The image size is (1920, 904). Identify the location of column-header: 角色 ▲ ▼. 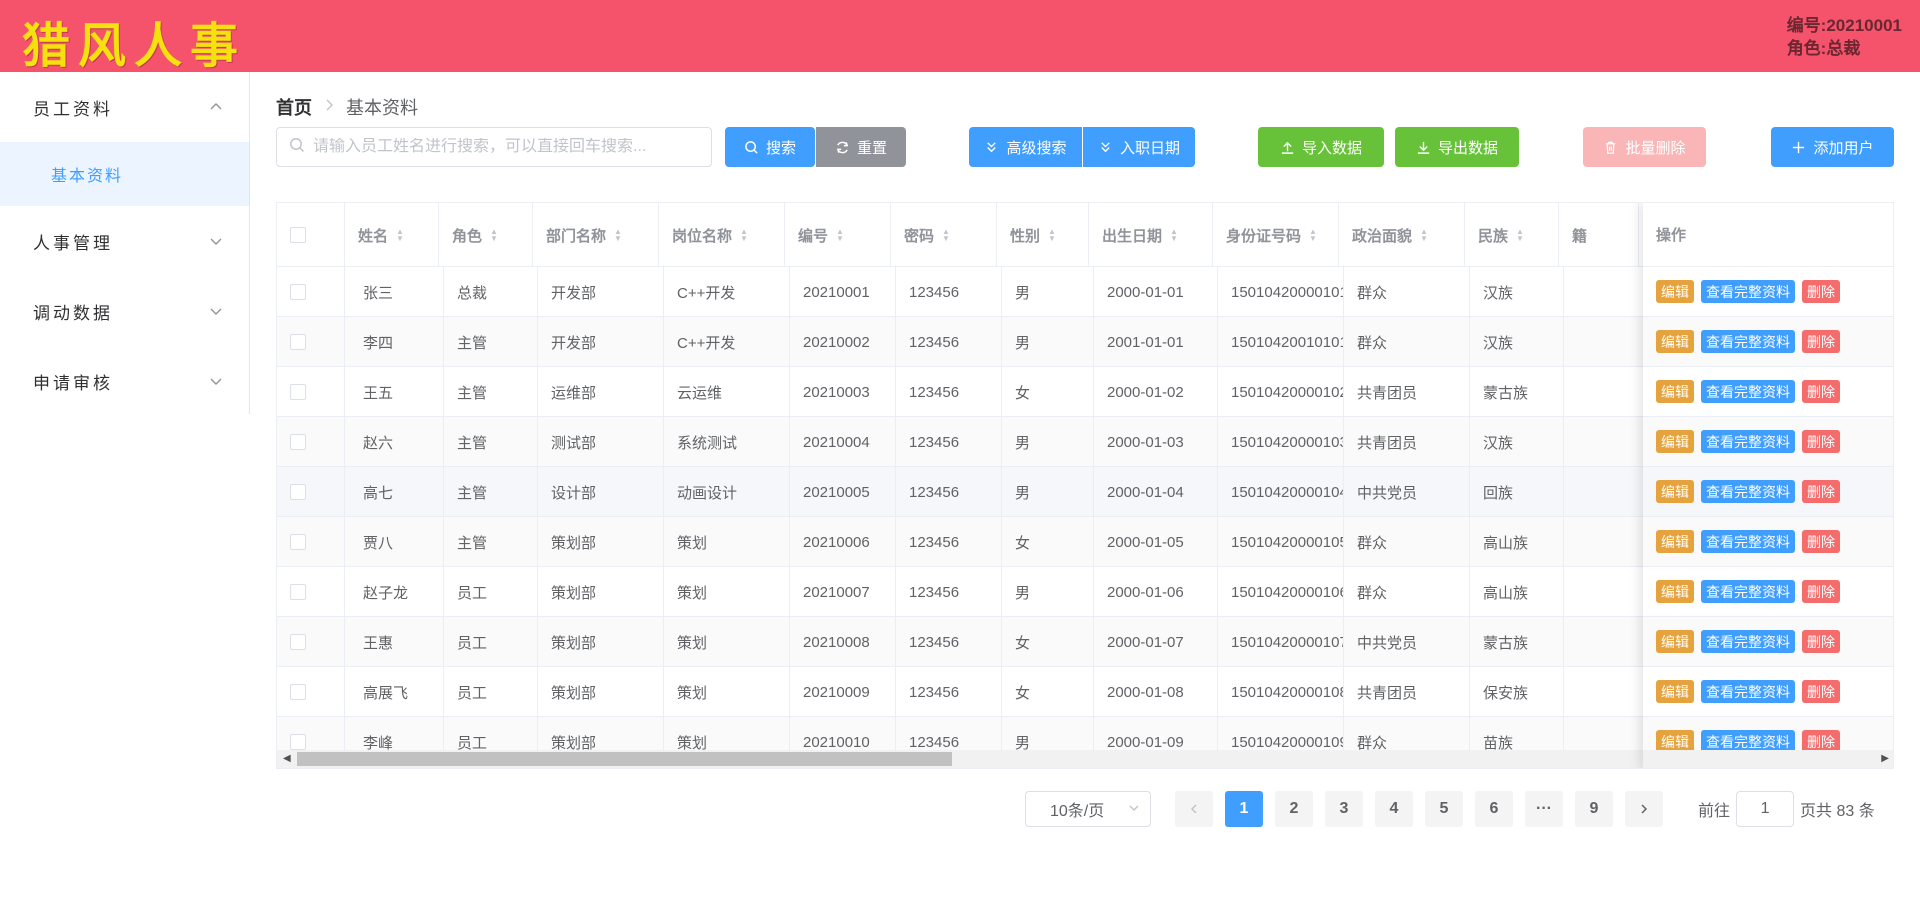
(486, 235).